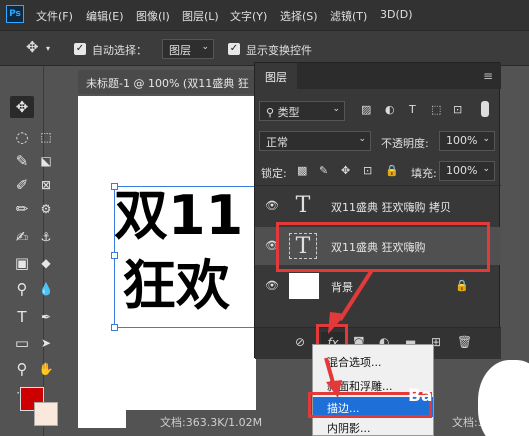  Describe the element at coordinates (503, 398) in the screenshot. I see `watermark-shape` at that location.